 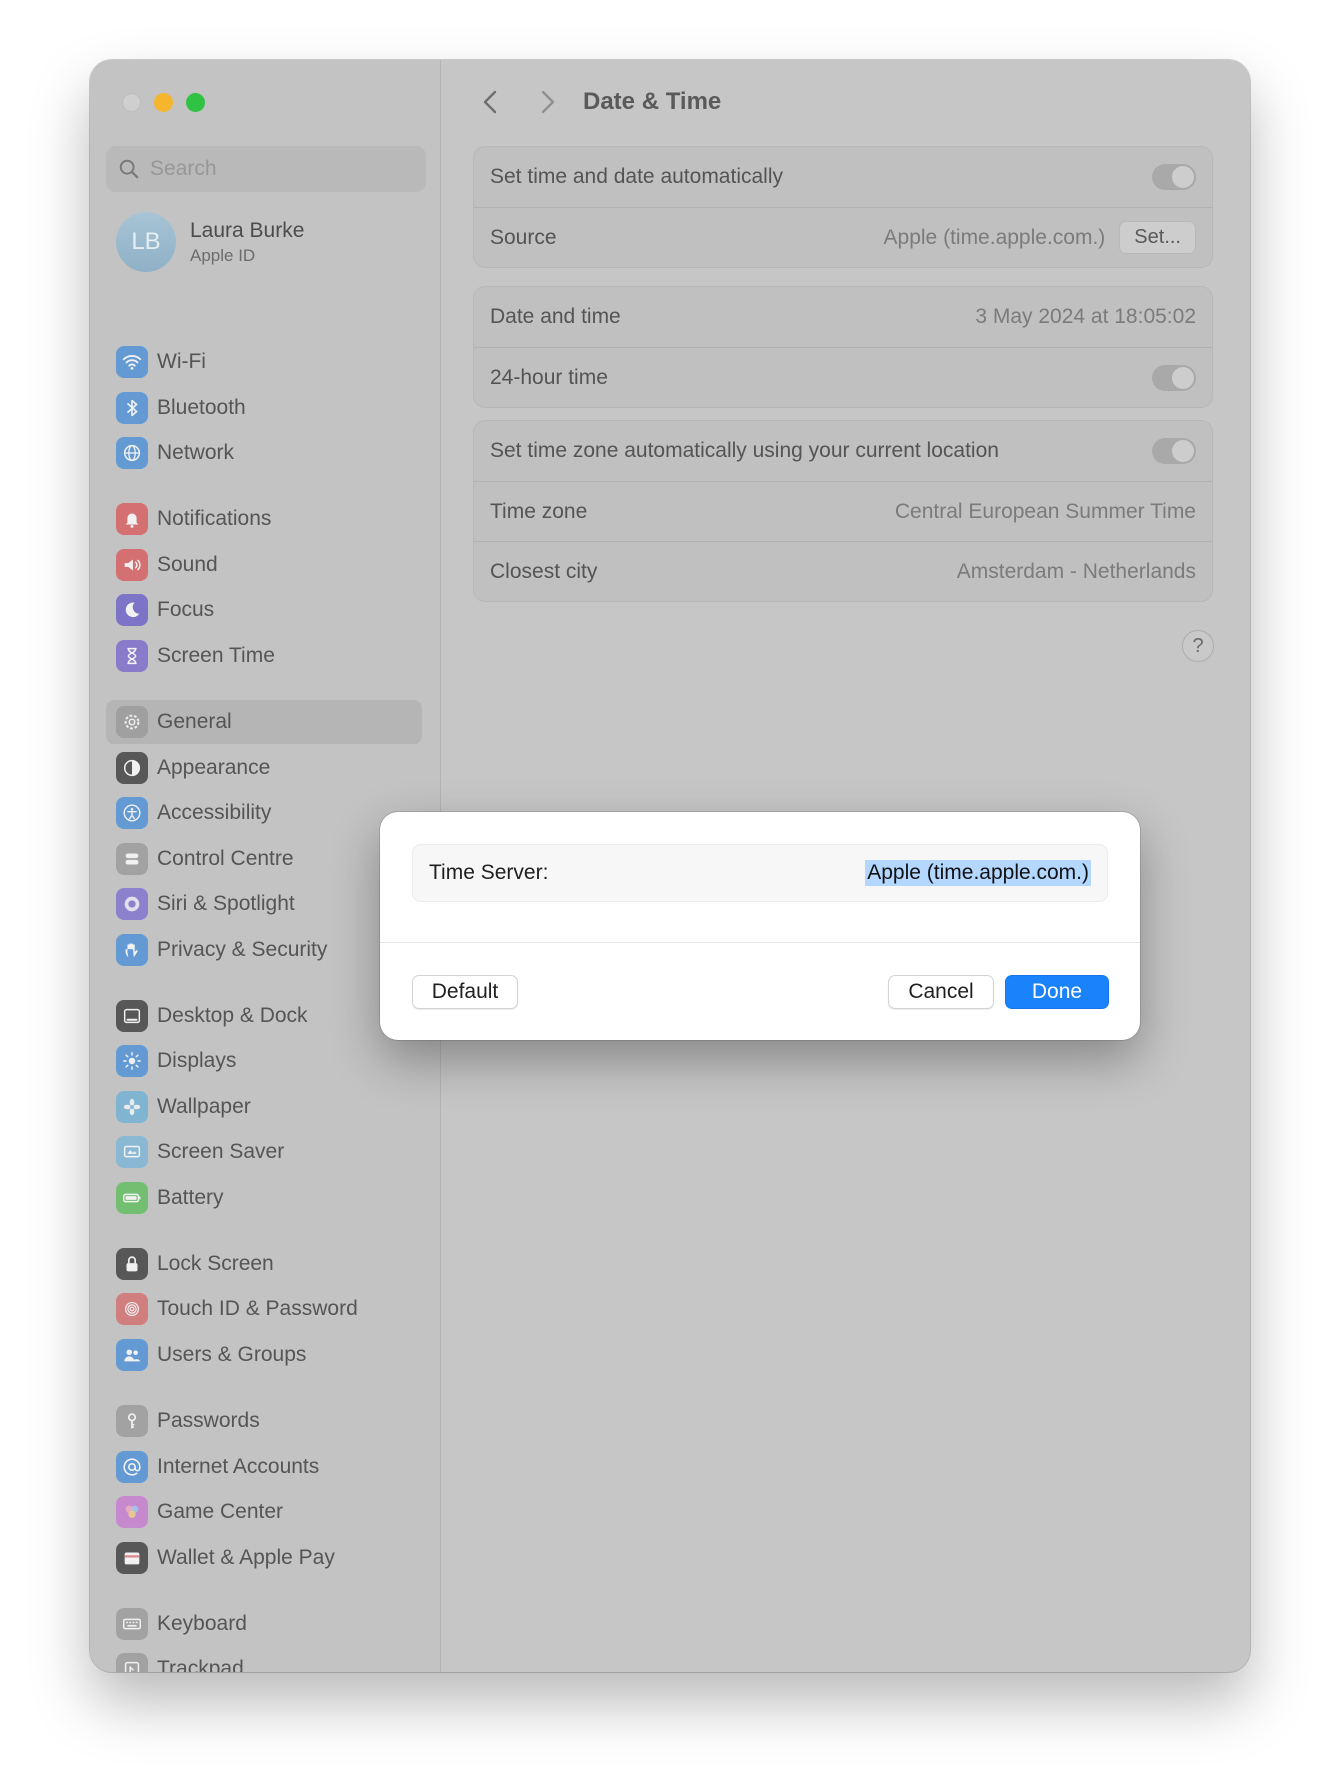 I want to click on sidebar-item-general: General, so click(x=264, y=722).